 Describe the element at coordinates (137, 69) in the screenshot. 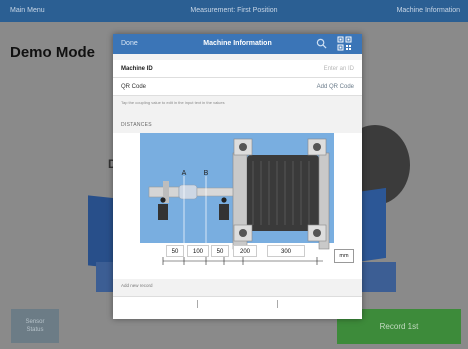

I see `machine-id-label: Machine ID` at that location.